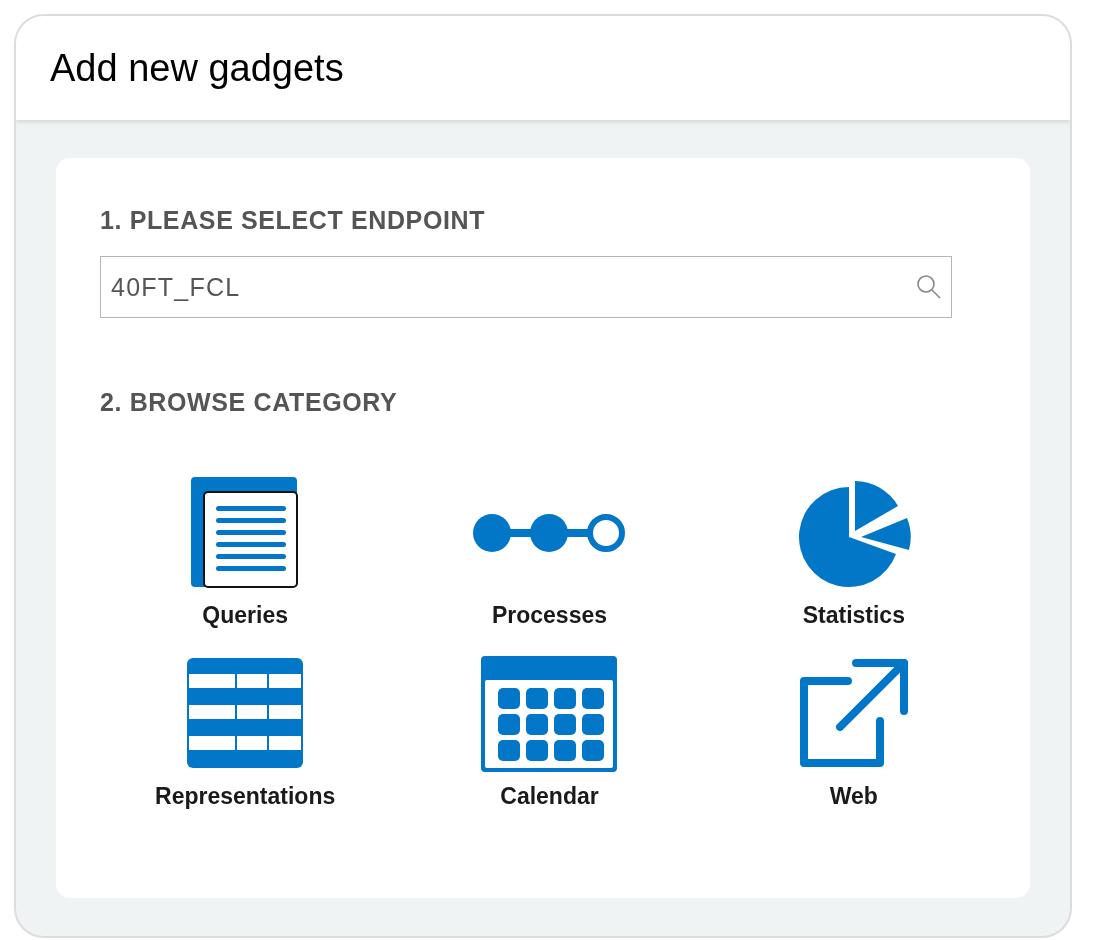  Describe the element at coordinates (853, 795) in the screenshot. I see `category-label: Web` at that location.